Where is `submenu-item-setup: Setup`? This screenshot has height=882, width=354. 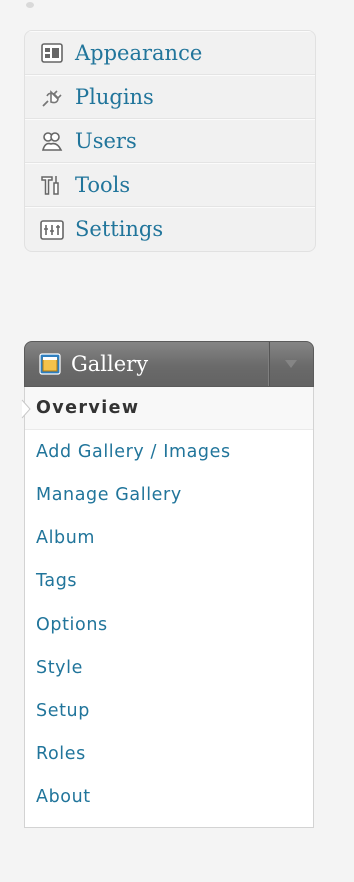
submenu-item-setup: Setup is located at coordinates (169, 710).